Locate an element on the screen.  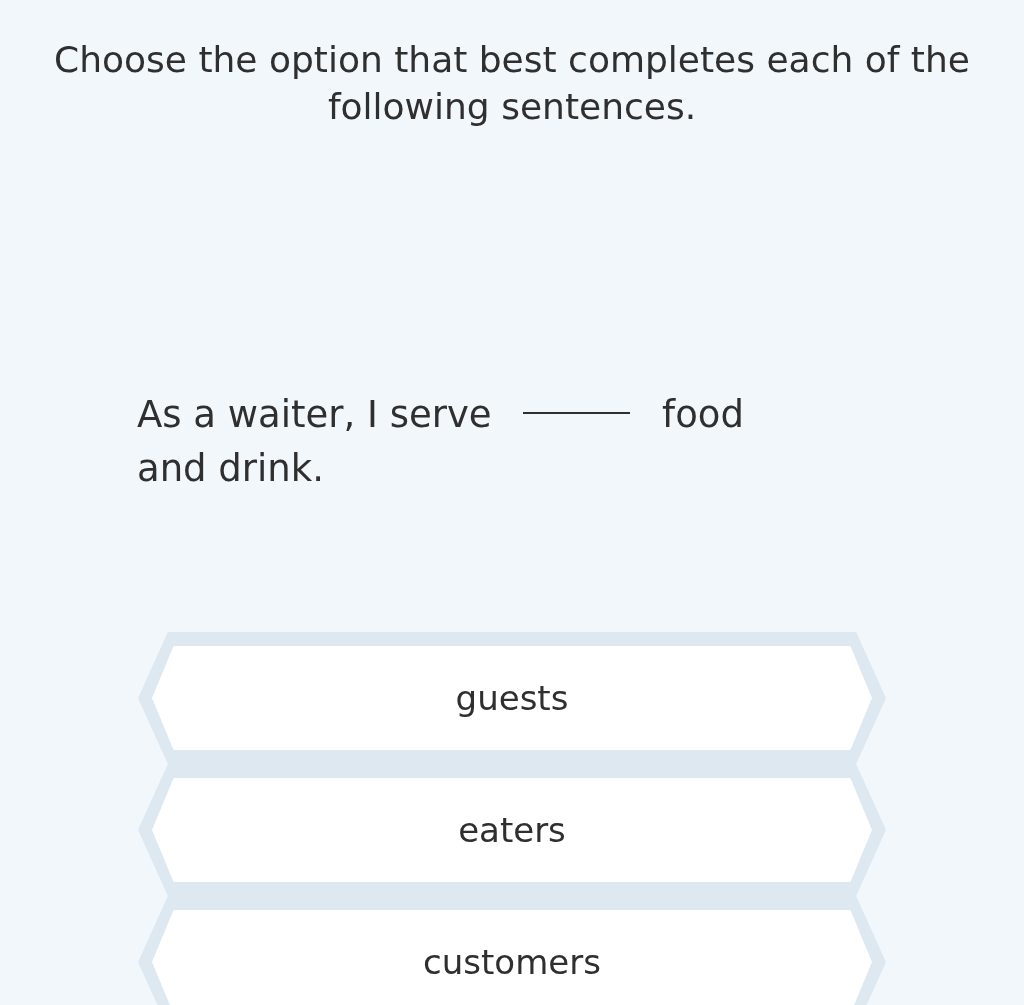
instruction-text: Choose the option that best completes each of the following sentences. is located at coordinates (512, 83).